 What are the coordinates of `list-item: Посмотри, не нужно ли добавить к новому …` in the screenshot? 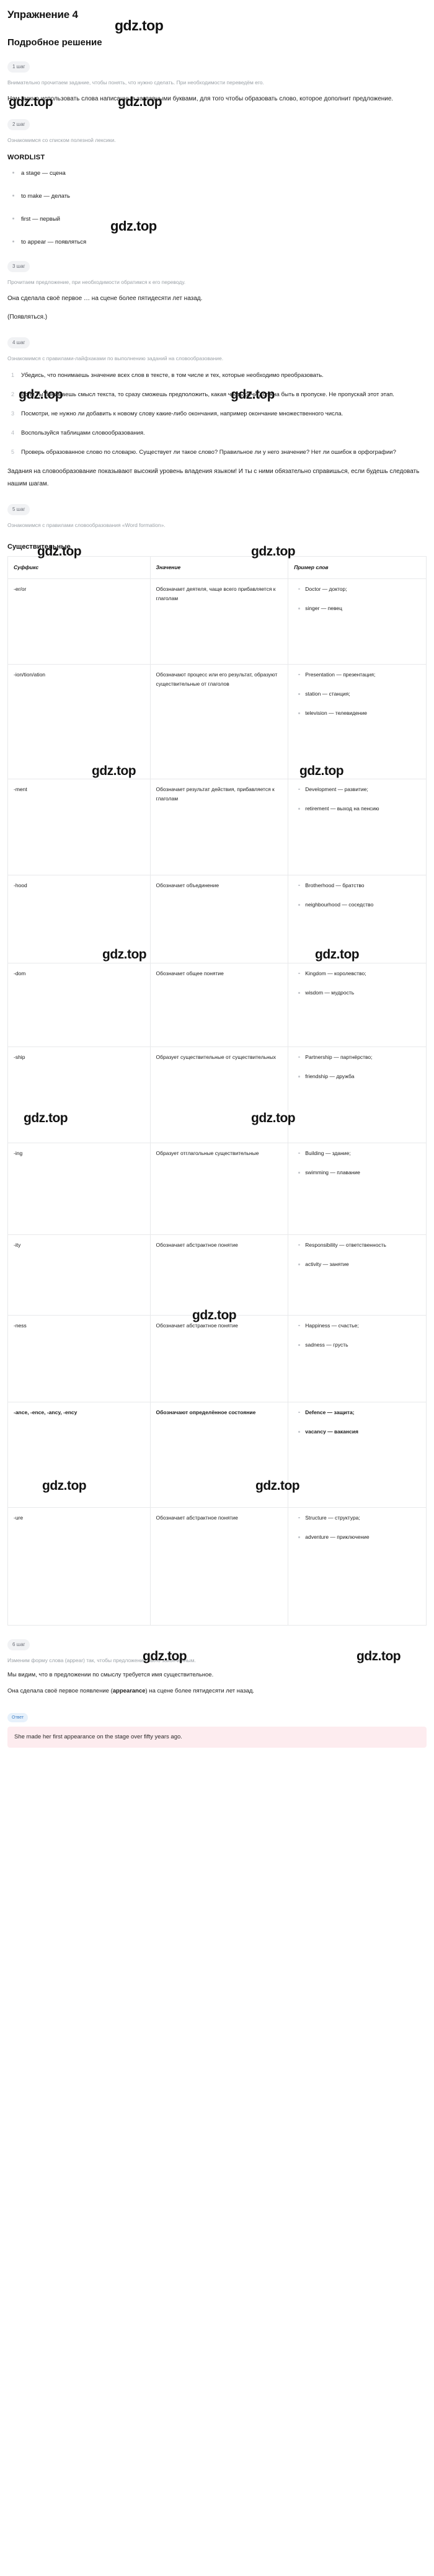 It's located at (177, 414).